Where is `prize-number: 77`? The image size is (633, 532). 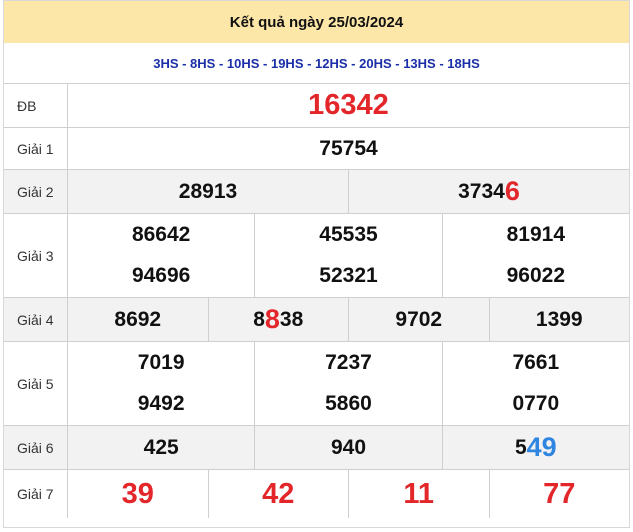
prize-number: 77 is located at coordinates (559, 494).